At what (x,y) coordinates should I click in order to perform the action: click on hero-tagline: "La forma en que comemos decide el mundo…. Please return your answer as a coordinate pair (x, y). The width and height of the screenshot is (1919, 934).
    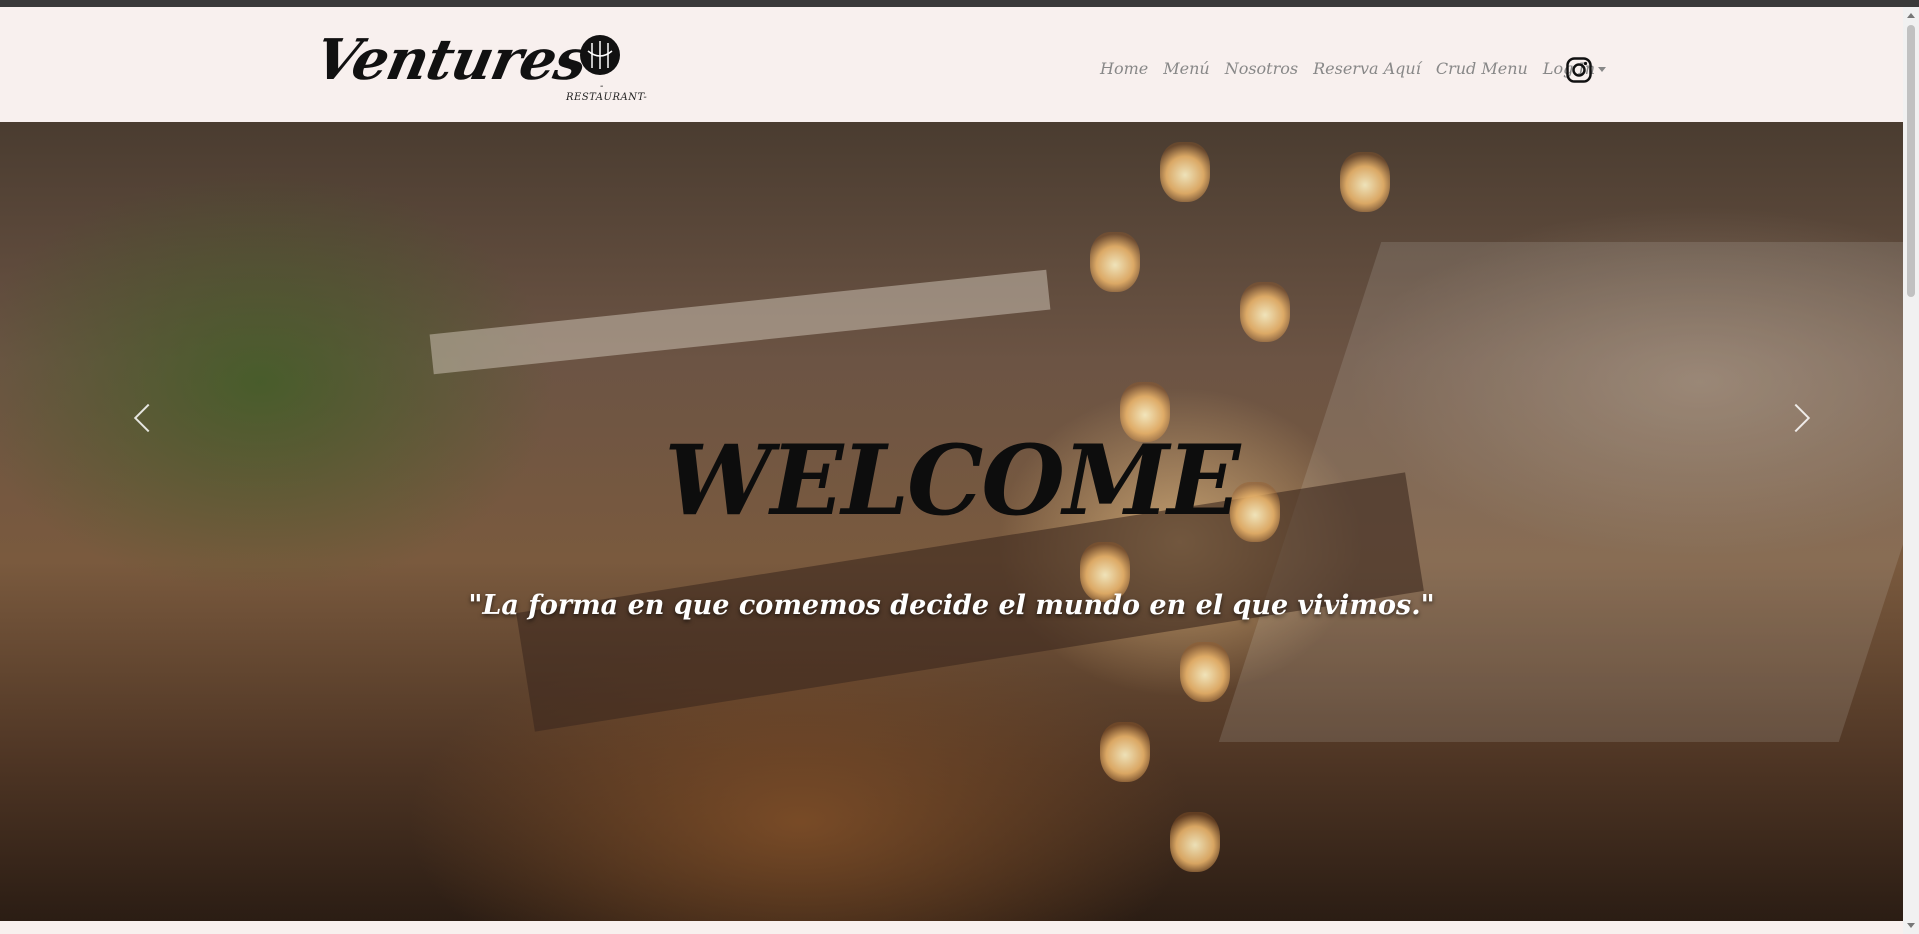
    Looking at the image, I should click on (951, 605).